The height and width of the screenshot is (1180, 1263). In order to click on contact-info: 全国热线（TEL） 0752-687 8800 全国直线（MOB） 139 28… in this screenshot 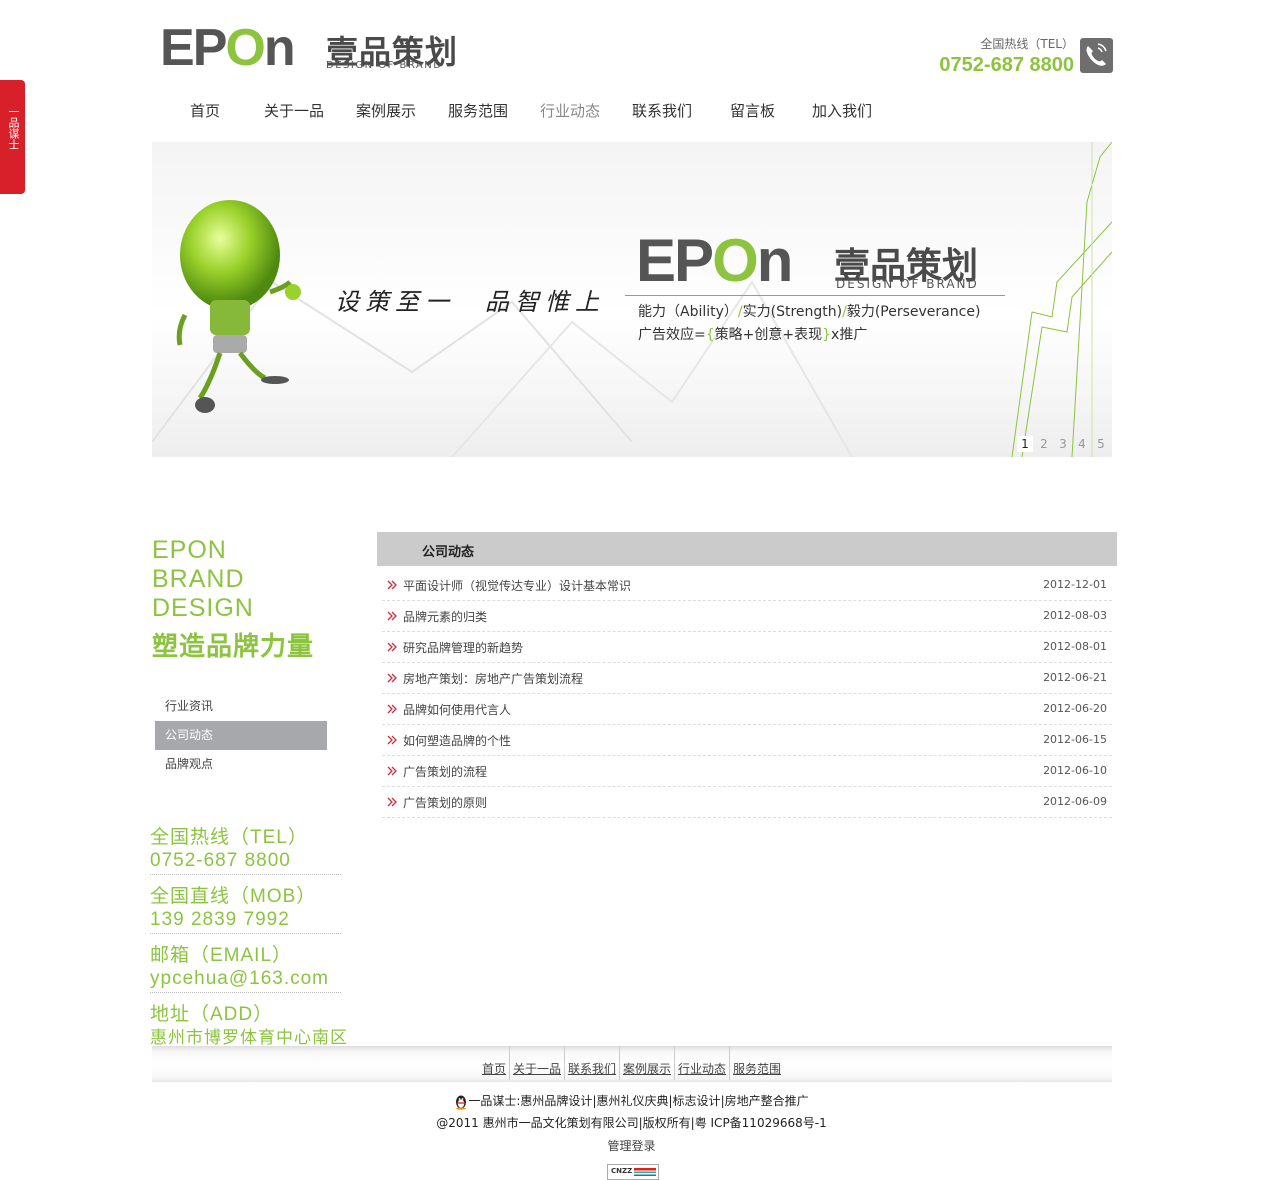, I will do `click(249, 943)`.